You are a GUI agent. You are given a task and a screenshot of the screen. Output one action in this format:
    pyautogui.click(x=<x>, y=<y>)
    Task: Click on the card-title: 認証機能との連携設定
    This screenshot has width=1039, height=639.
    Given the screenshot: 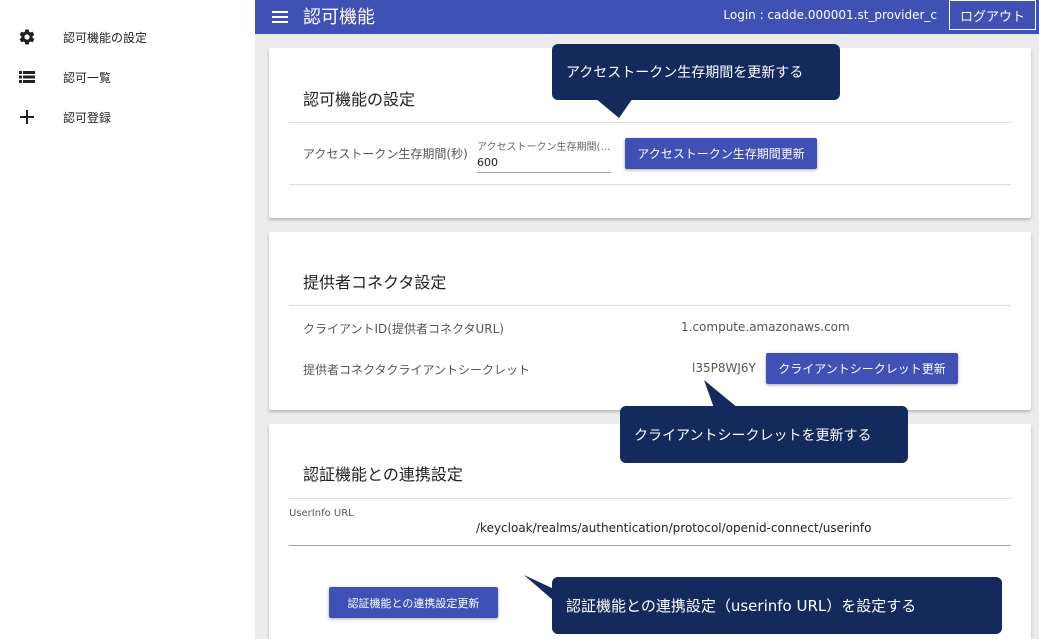 What is the action you would take?
    pyautogui.click(x=383, y=474)
    